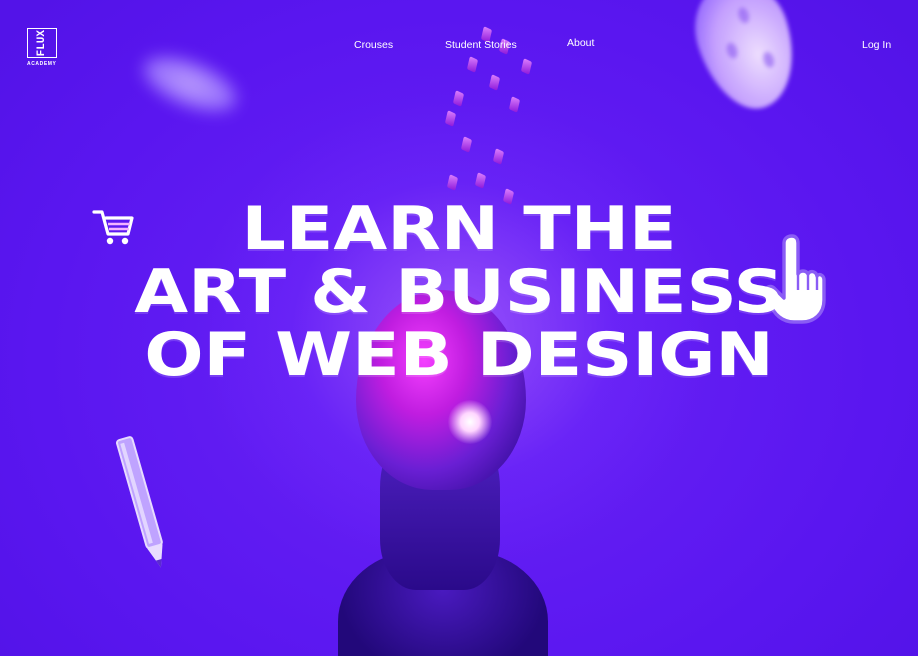  I want to click on logo-mark: FLUX, so click(42, 43).